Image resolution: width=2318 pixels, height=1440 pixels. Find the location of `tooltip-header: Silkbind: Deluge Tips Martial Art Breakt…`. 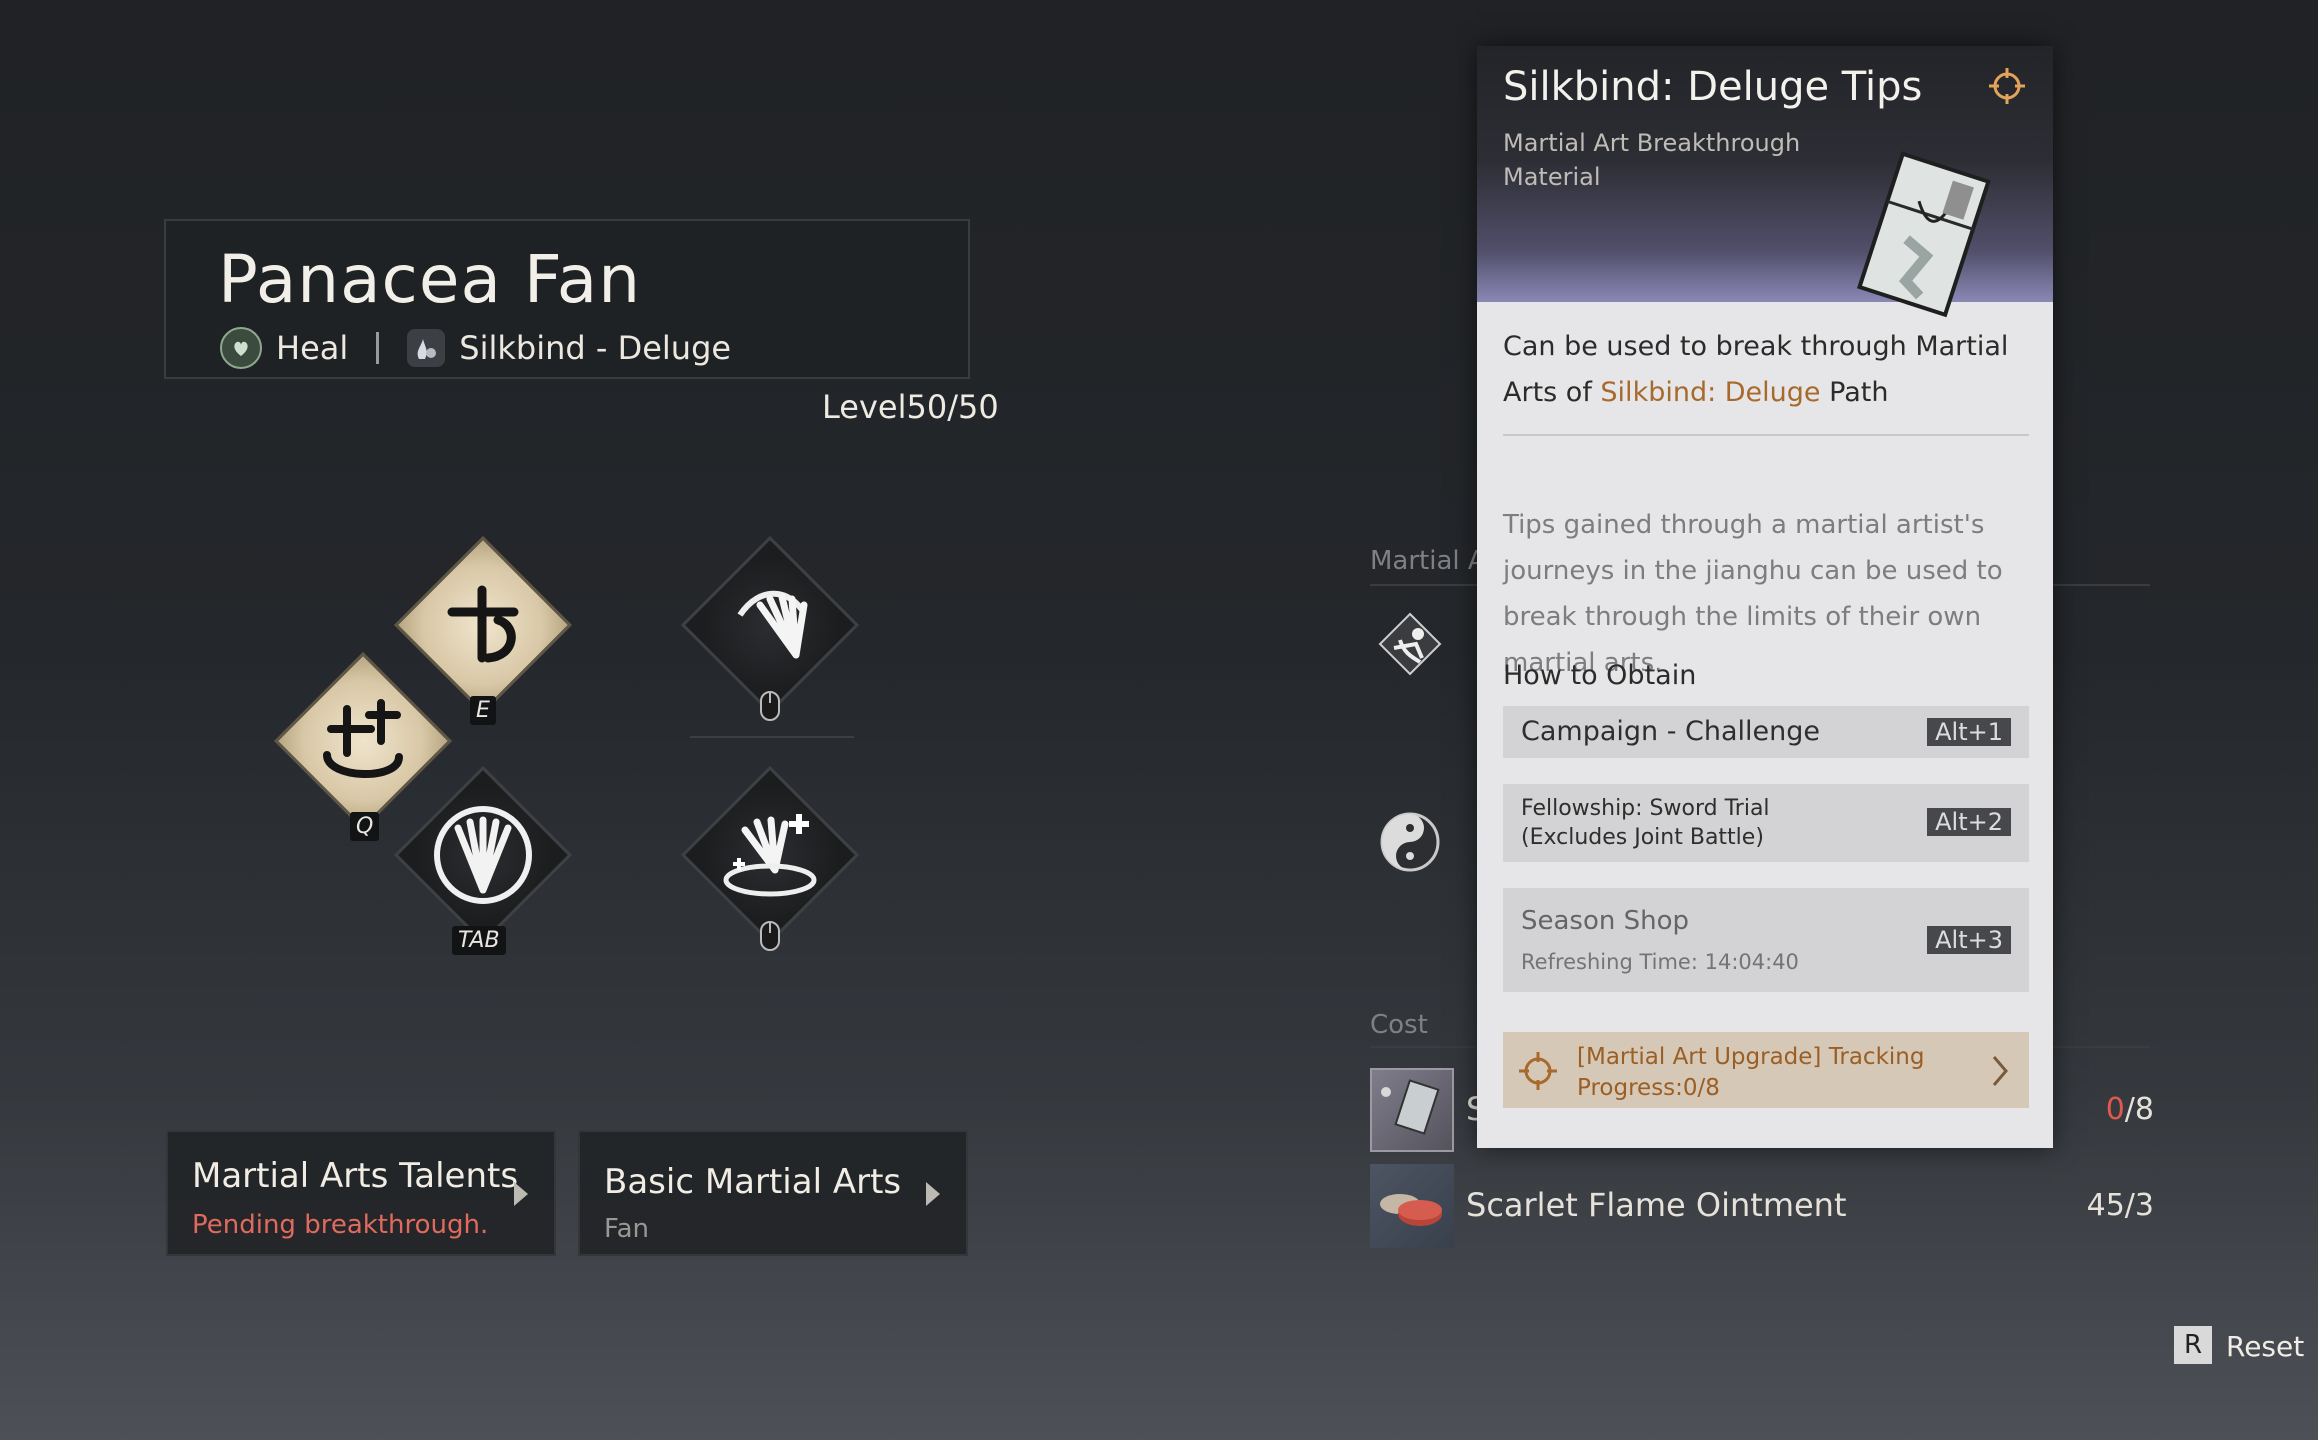

tooltip-header: Silkbind: Deluge Tips Martial Art Breakt… is located at coordinates (1765, 182).